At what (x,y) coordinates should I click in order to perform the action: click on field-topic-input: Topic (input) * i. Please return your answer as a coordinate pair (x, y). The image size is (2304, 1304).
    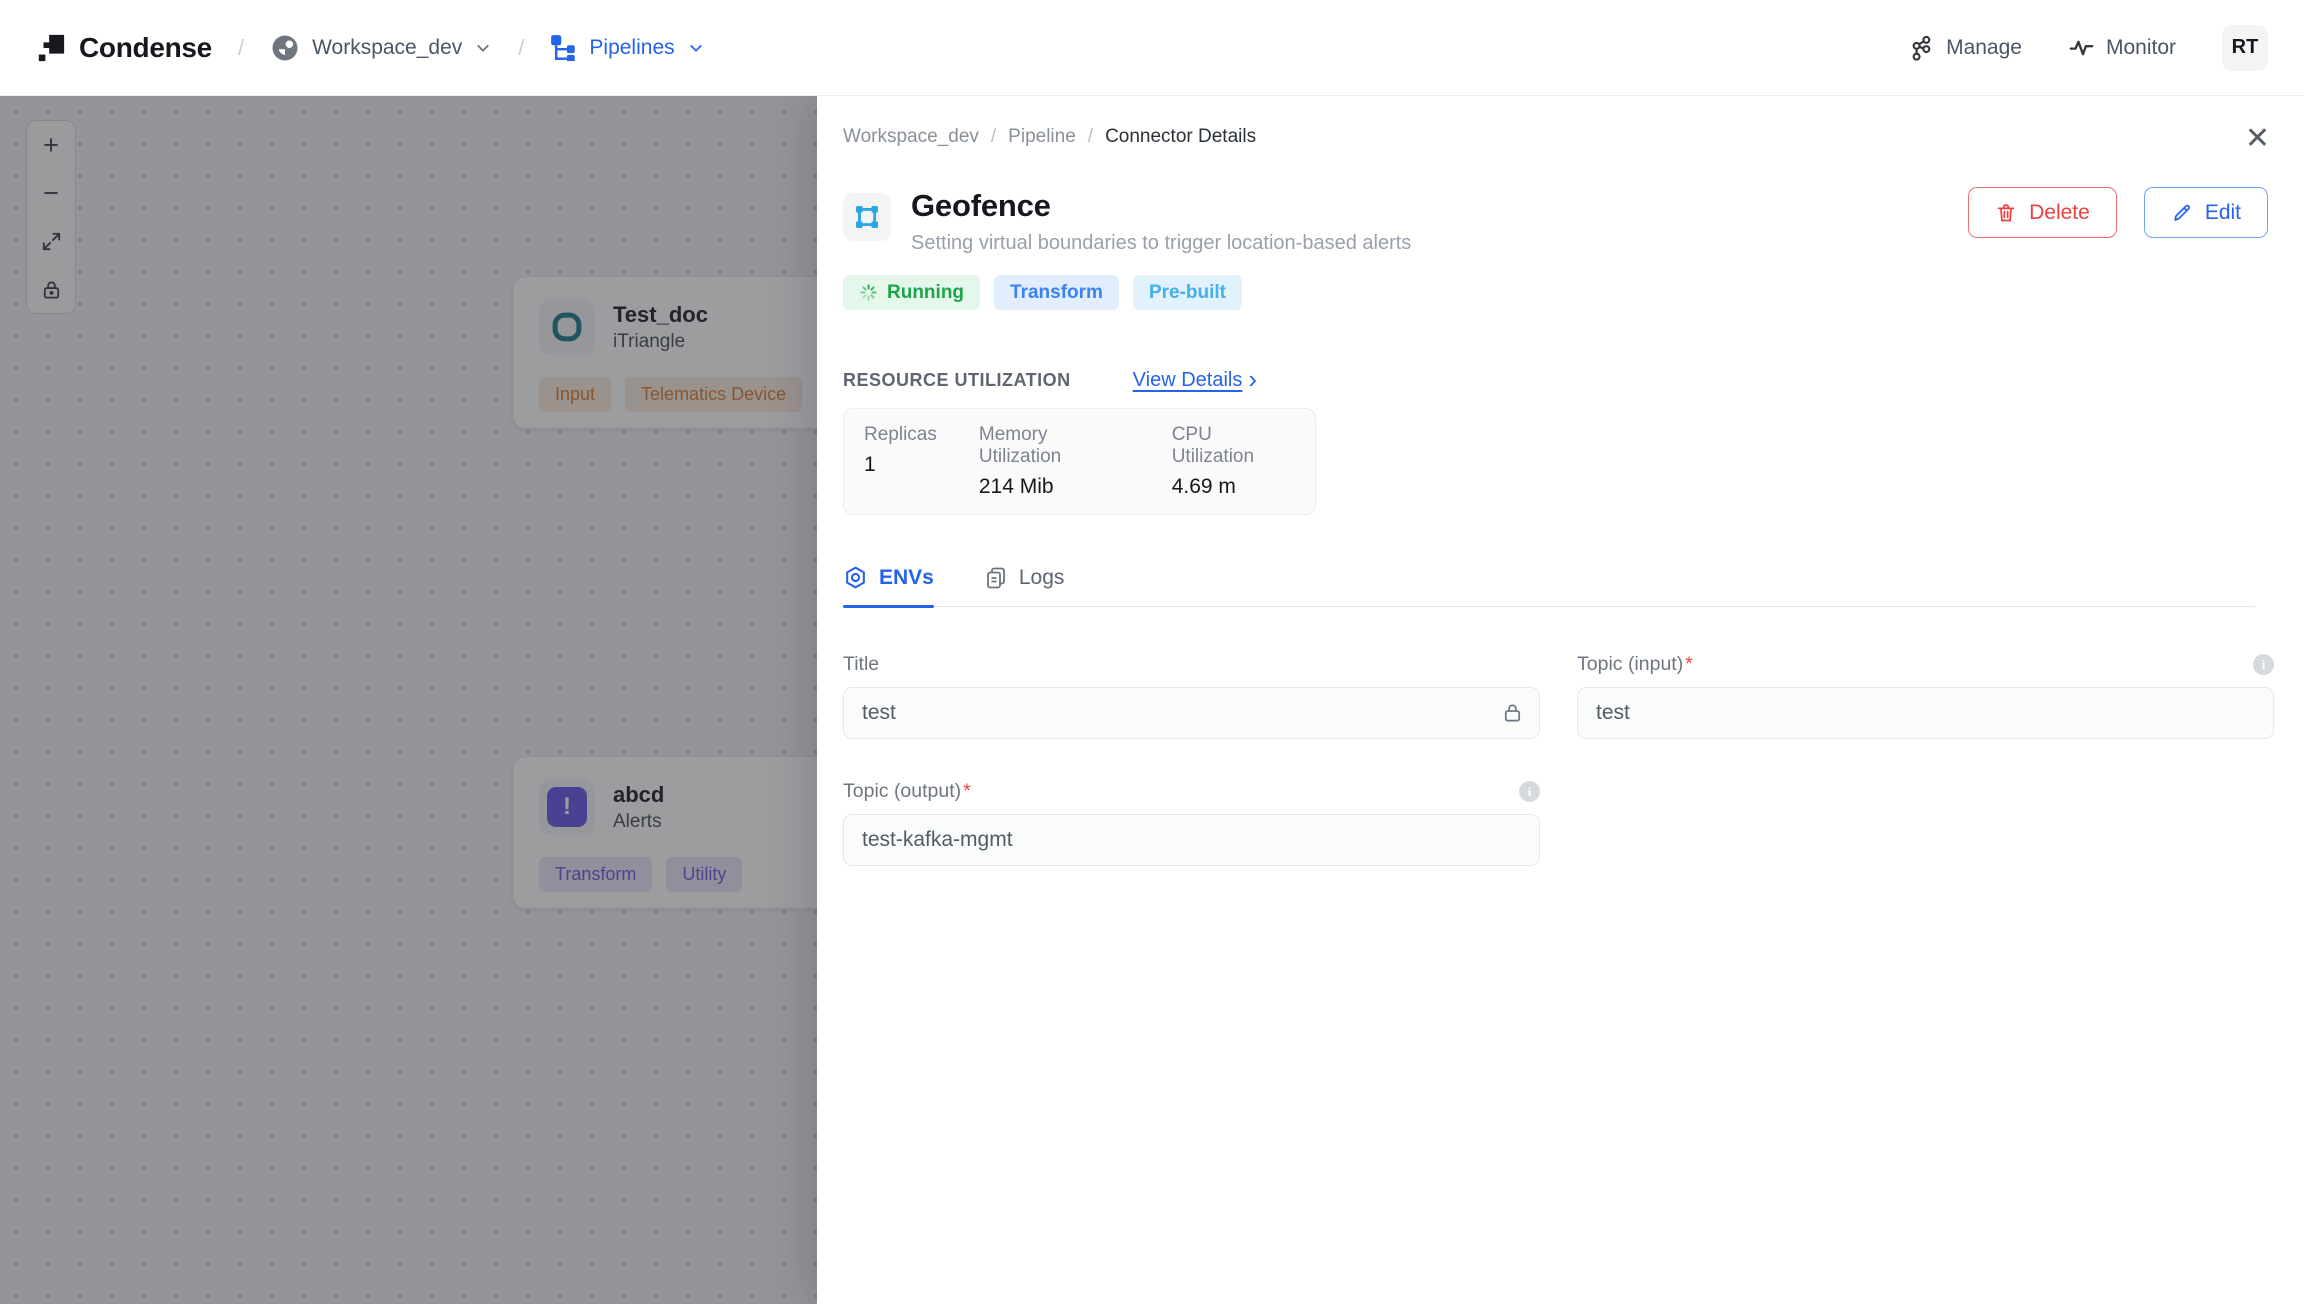
    Looking at the image, I should click on (1925, 696).